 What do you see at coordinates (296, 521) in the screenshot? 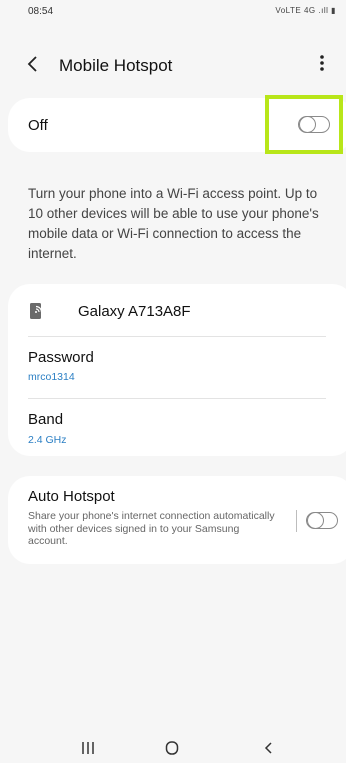
I see `vertical-divider` at bounding box center [296, 521].